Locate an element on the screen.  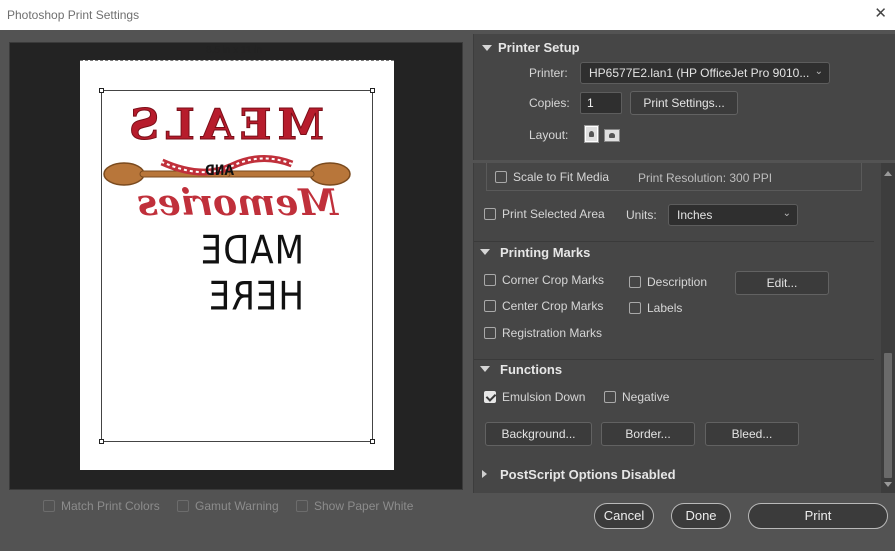
resize-handle-top-right is located at coordinates (372, 90).